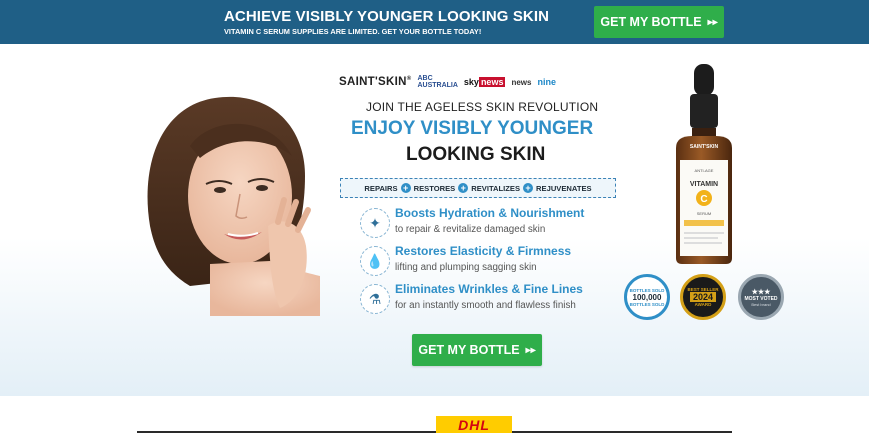  What do you see at coordinates (703, 199) in the screenshot?
I see `bottle-label-letter: C` at bounding box center [703, 199].